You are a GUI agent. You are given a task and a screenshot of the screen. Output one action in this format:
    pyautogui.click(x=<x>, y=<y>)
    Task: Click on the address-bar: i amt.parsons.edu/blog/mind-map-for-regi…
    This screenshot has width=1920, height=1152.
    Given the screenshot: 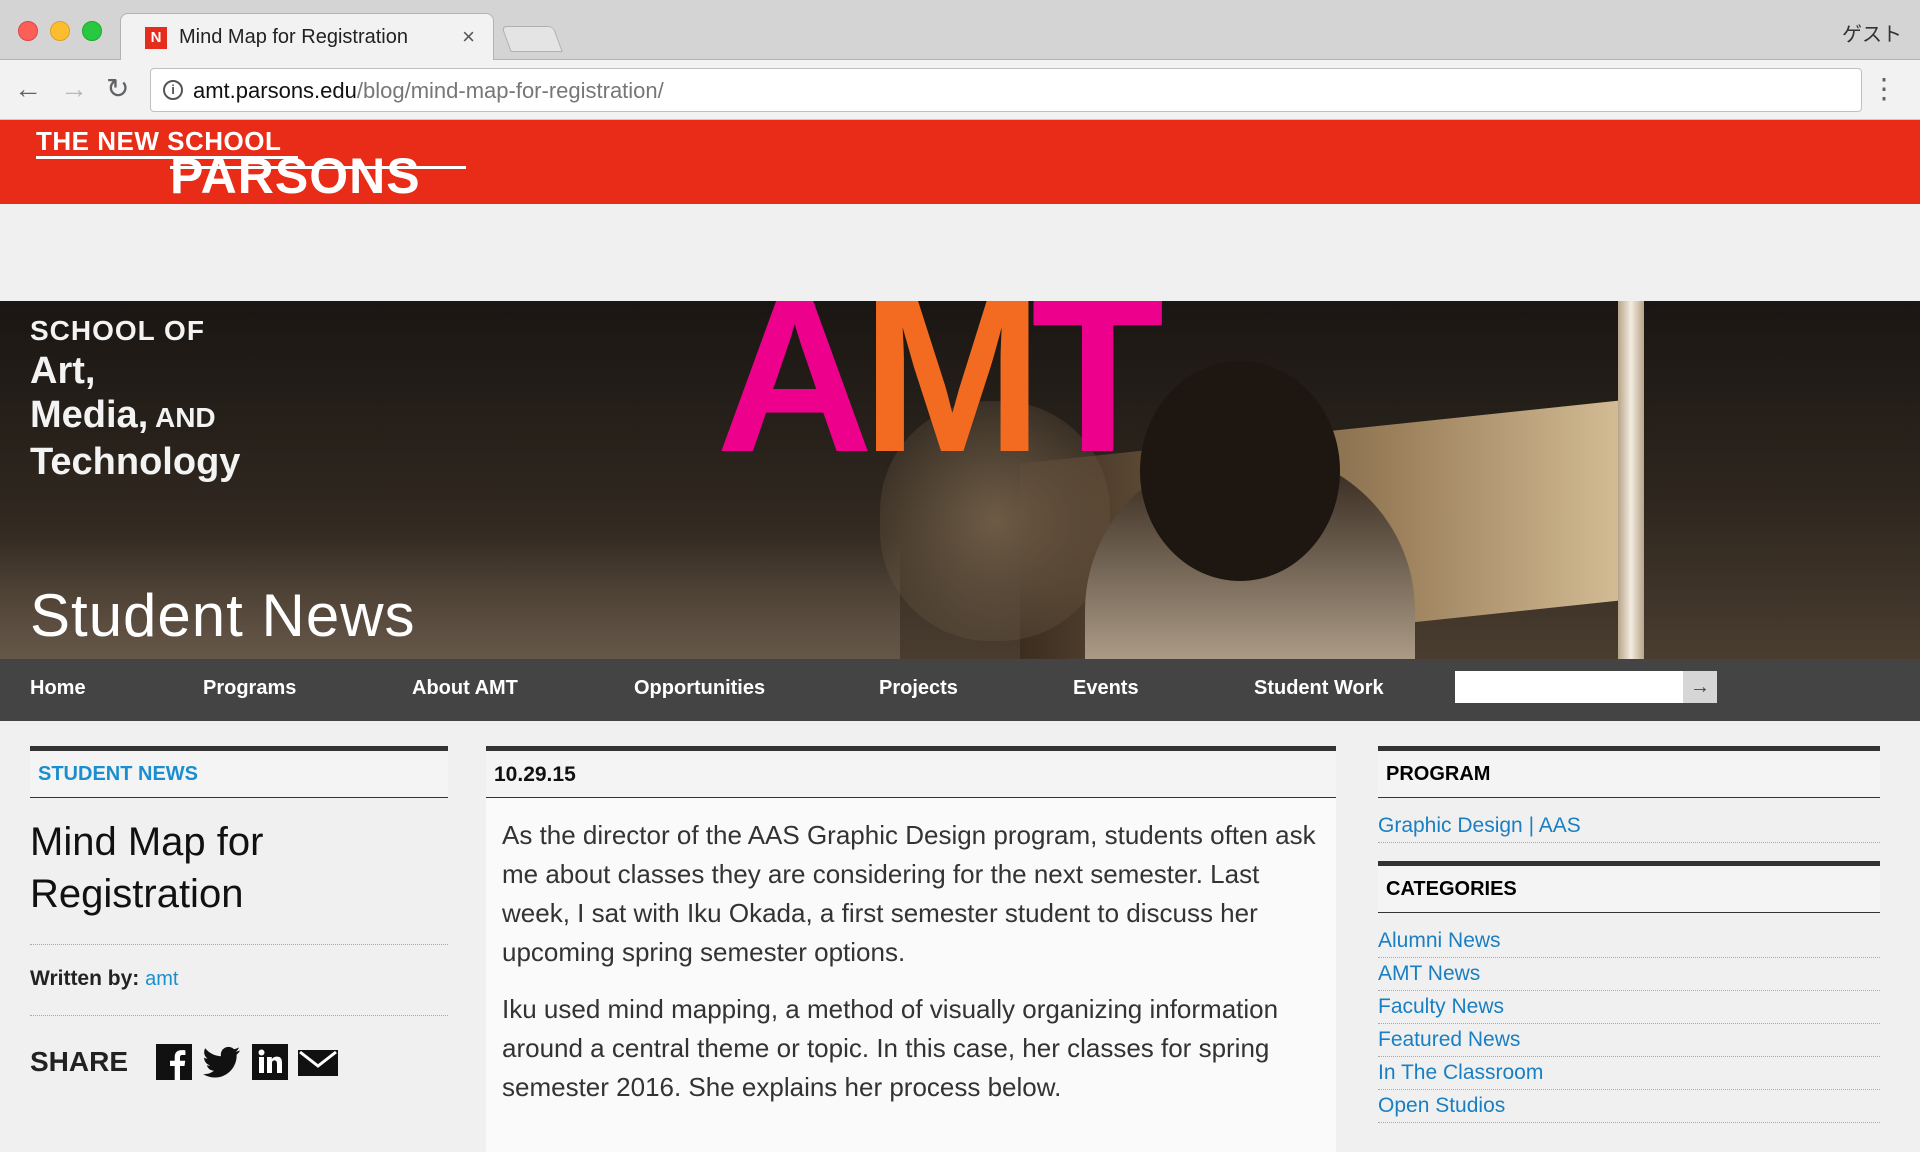 What is the action you would take?
    pyautogui.click(x=1006, y=90)
    